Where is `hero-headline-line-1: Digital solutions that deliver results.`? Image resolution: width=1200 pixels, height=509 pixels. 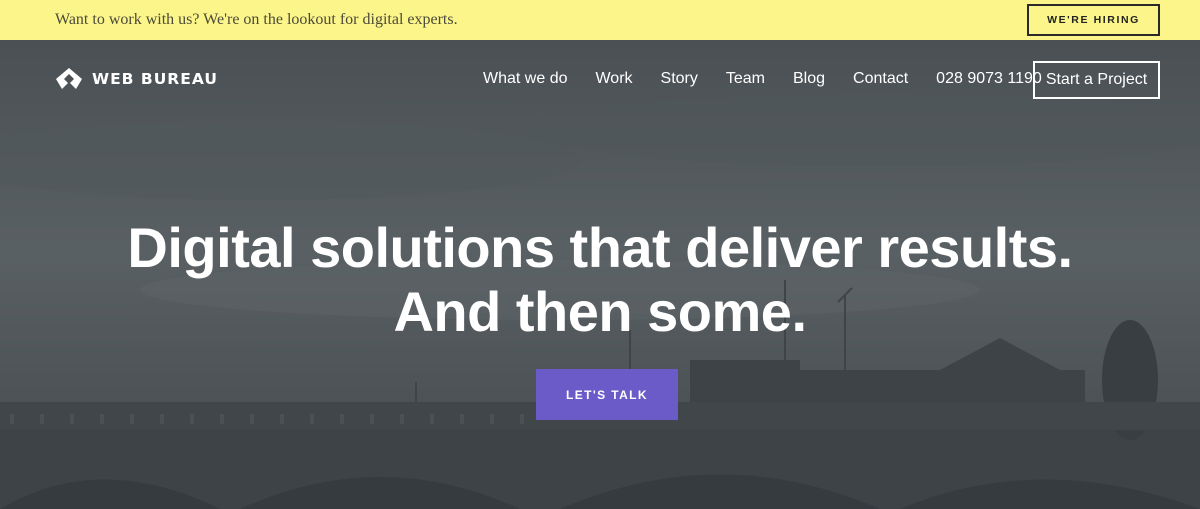
hero-headline-line-1: Digital solutions that deliver results. is located at coordinates (600, 247).